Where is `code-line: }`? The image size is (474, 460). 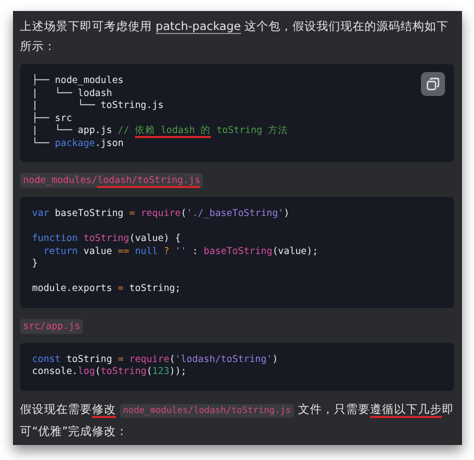
code-line: } is located at coordinates (35, 264).